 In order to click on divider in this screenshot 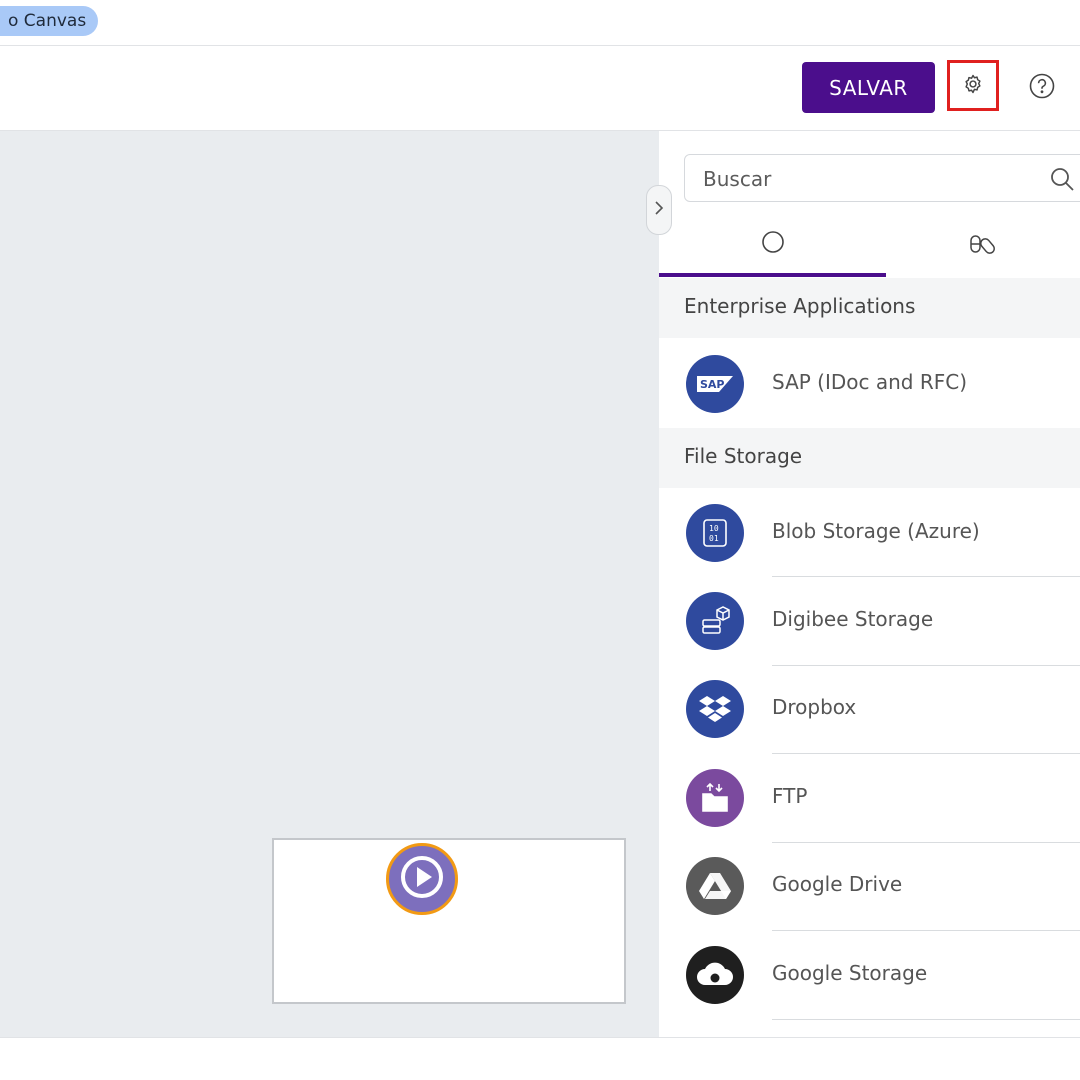, I will do `click(926, 1019)`.